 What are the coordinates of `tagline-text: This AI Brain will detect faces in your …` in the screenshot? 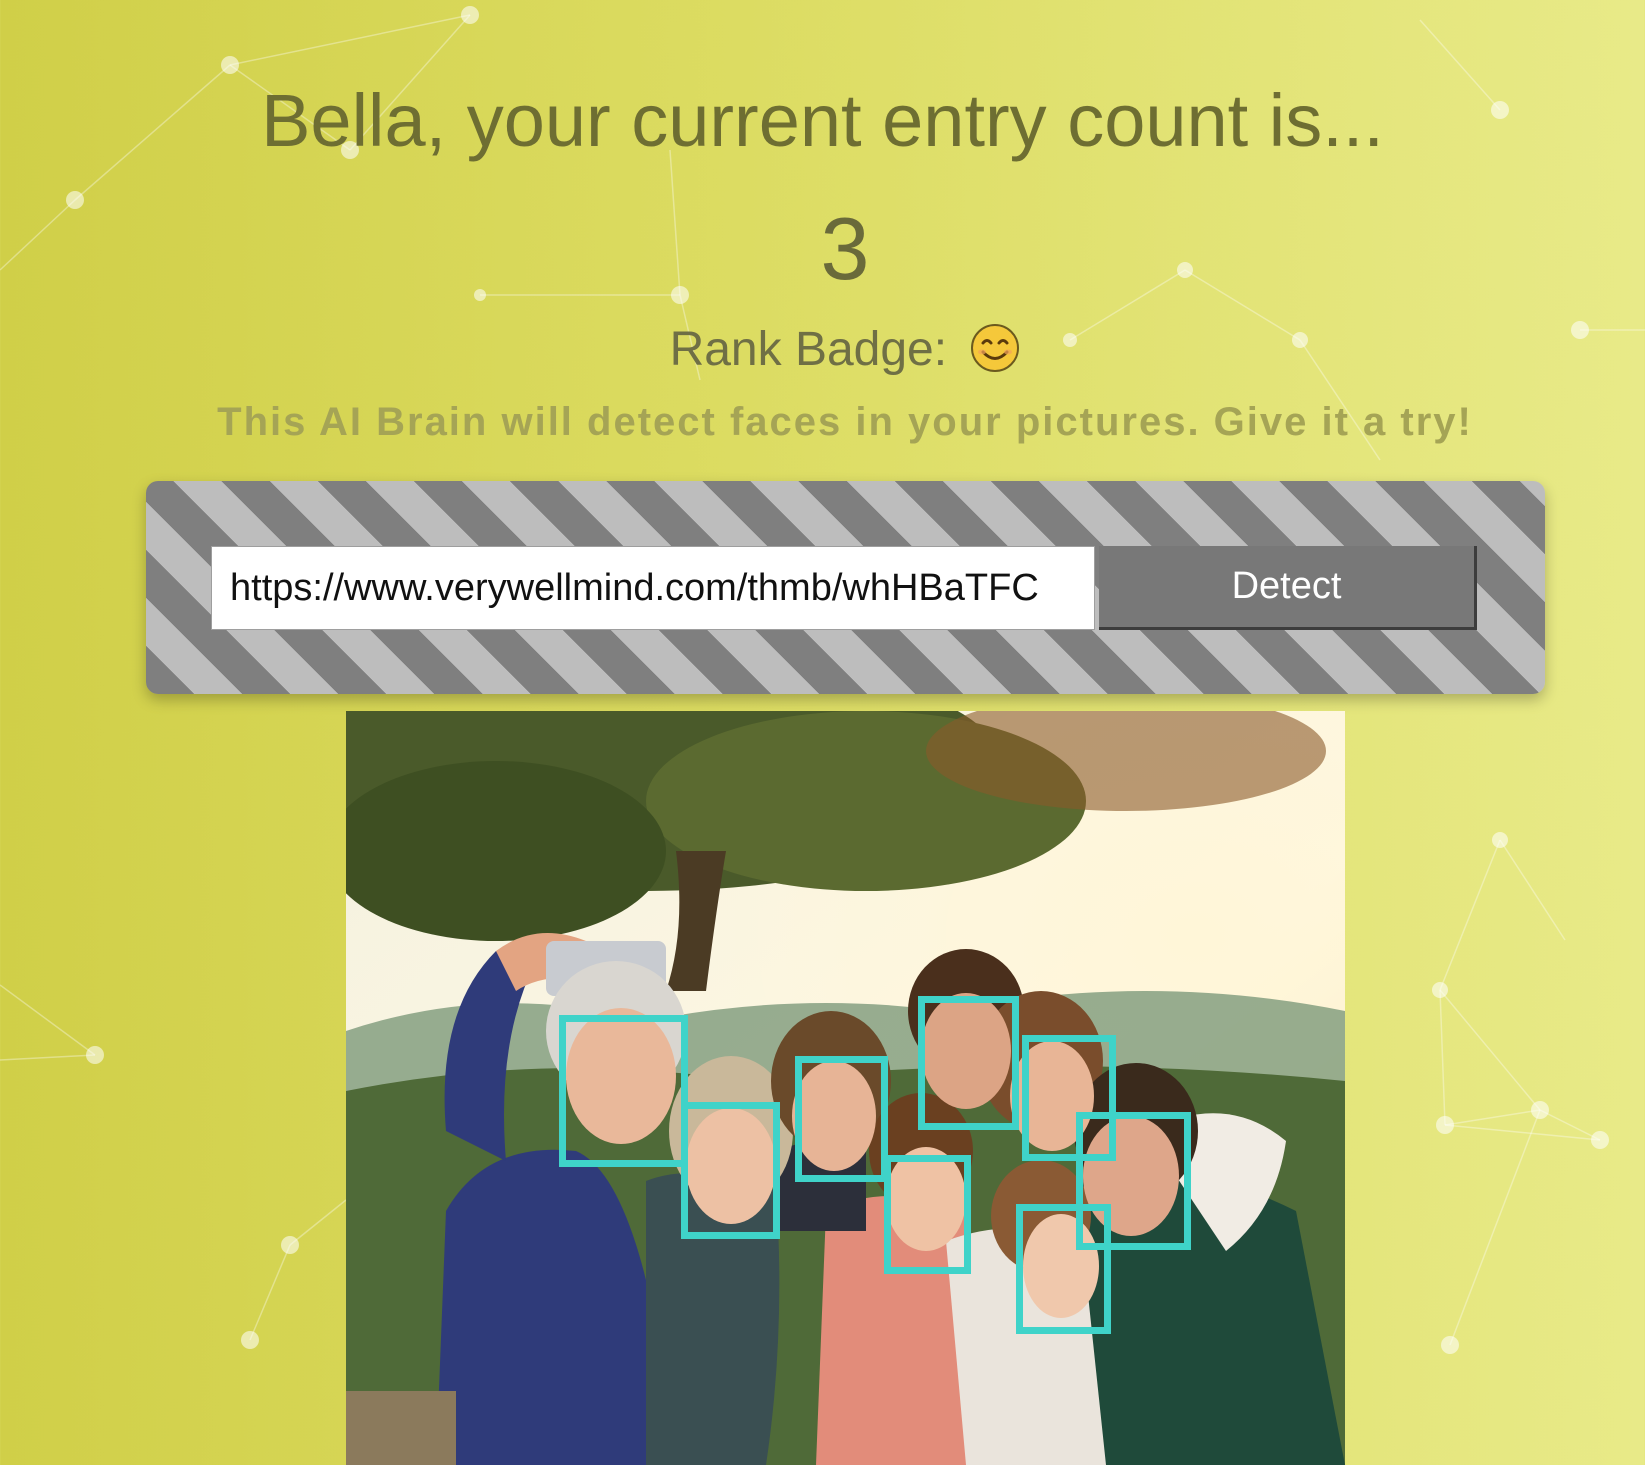 It's located at (845, 422).